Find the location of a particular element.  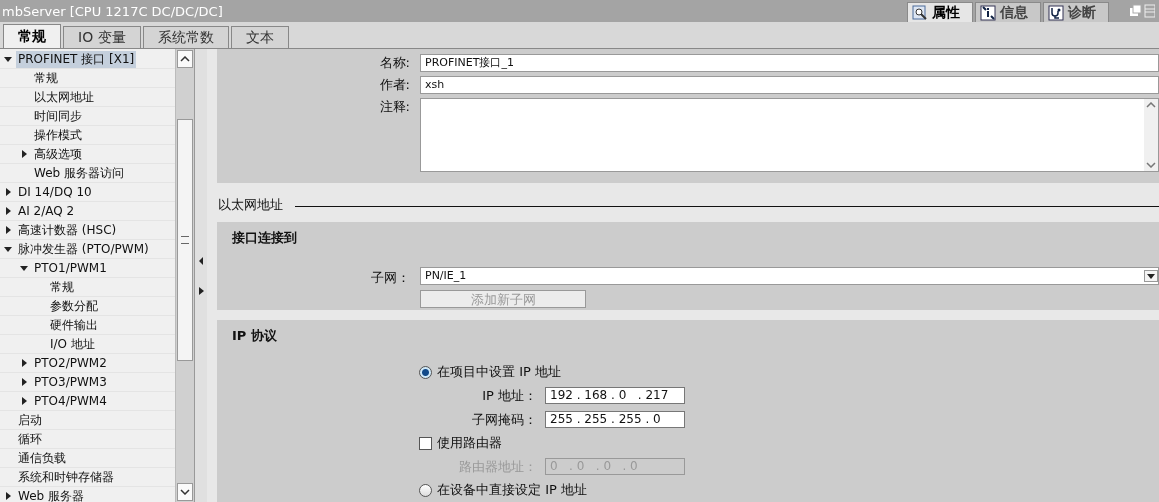

scroll-down-icon is located at coordinates (185, 492).